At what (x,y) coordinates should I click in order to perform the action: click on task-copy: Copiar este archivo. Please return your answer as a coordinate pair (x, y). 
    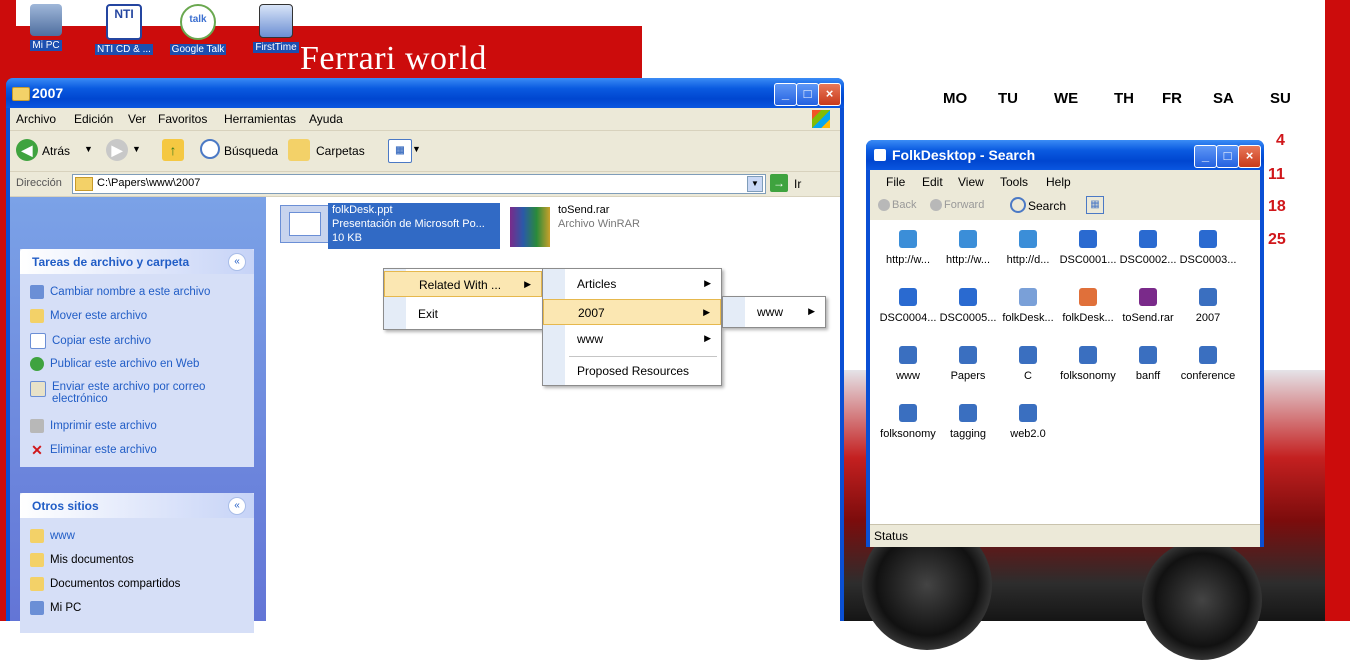
    Looking at the image, I should click on (90, 341).